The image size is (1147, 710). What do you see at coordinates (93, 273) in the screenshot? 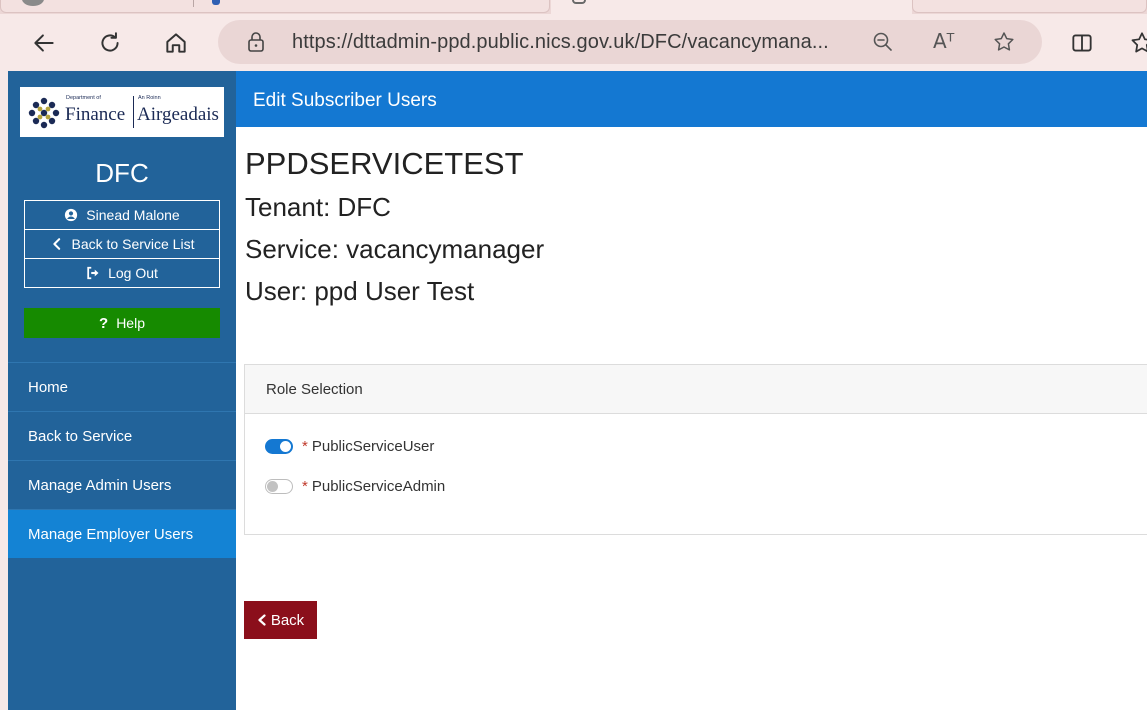
I see `sign-out-icon` at bounding box center [93, 273].